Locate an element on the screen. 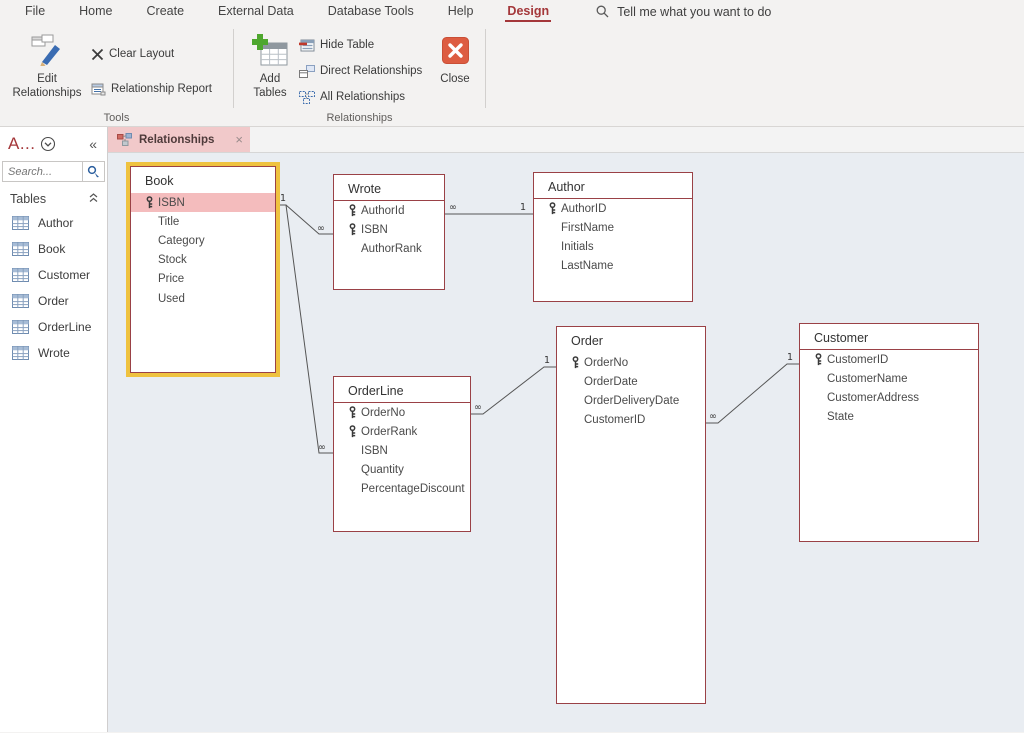  field-row: Category is located at coordinates (203, 240).